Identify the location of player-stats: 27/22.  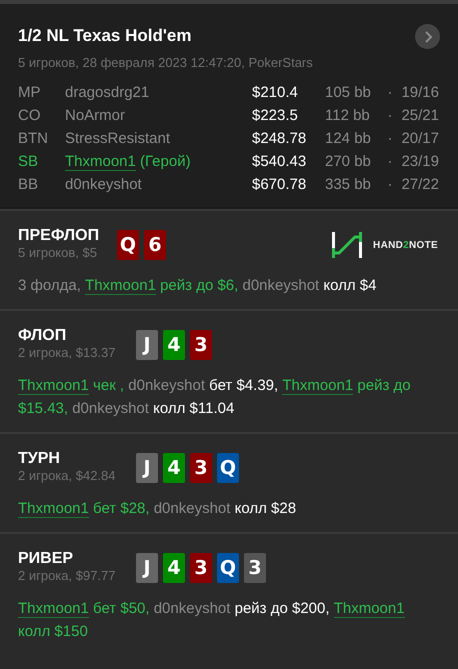
(419, 185).